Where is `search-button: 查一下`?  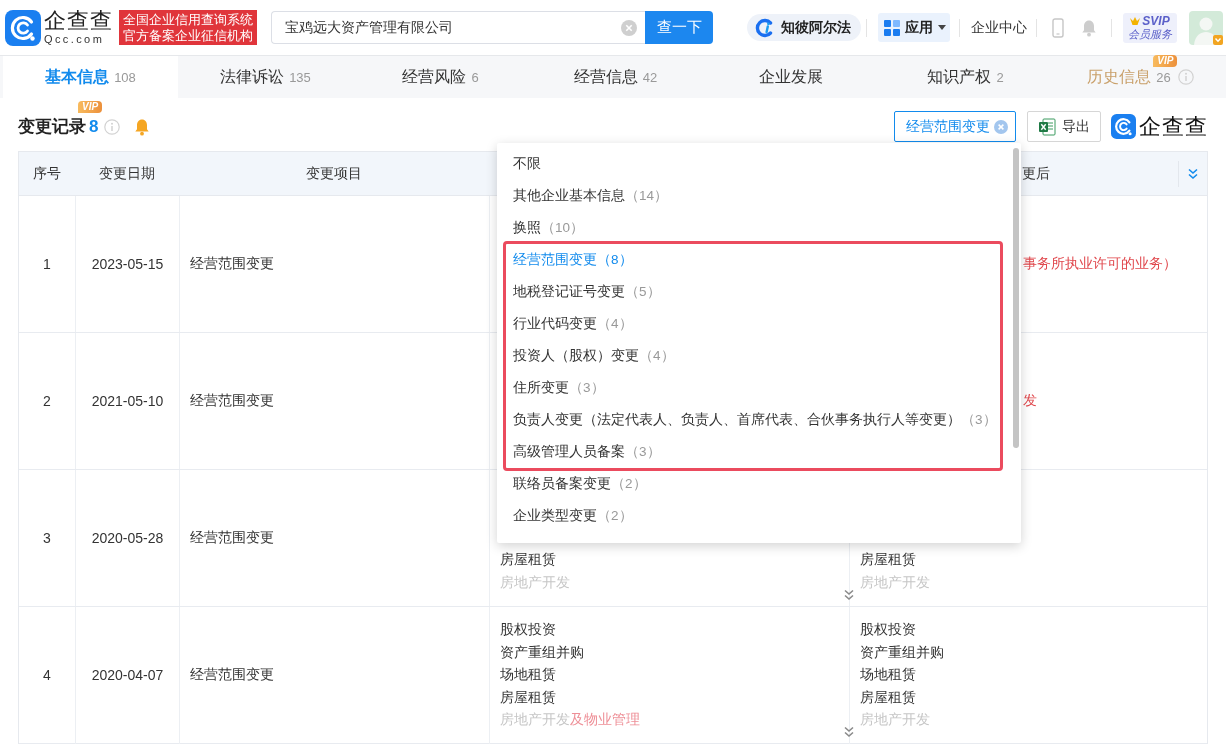
search-button: 查一下 is located at coordinates (679, 27).